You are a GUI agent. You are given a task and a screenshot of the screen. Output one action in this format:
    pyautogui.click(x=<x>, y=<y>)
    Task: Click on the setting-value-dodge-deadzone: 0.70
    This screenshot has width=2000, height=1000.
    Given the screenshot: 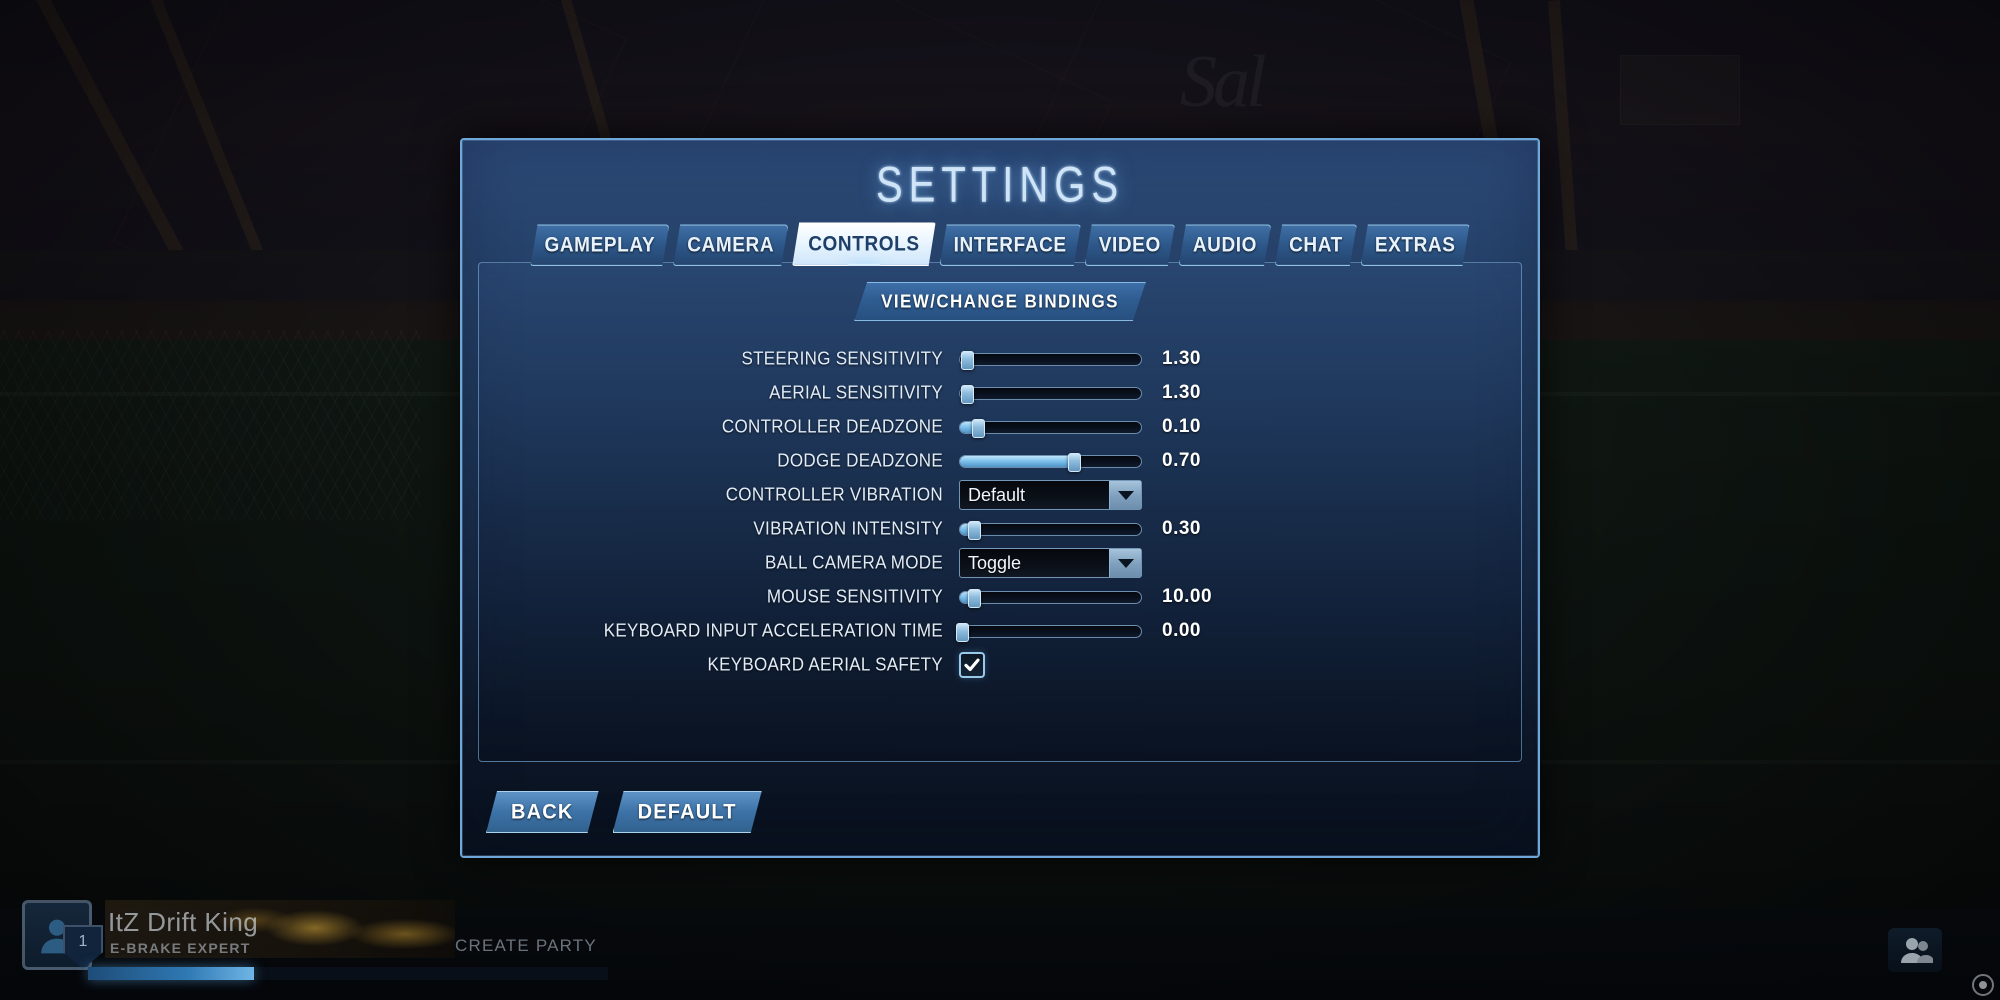 What is the action you would take?
    pyautogui.click(x=1181, y=460)
    